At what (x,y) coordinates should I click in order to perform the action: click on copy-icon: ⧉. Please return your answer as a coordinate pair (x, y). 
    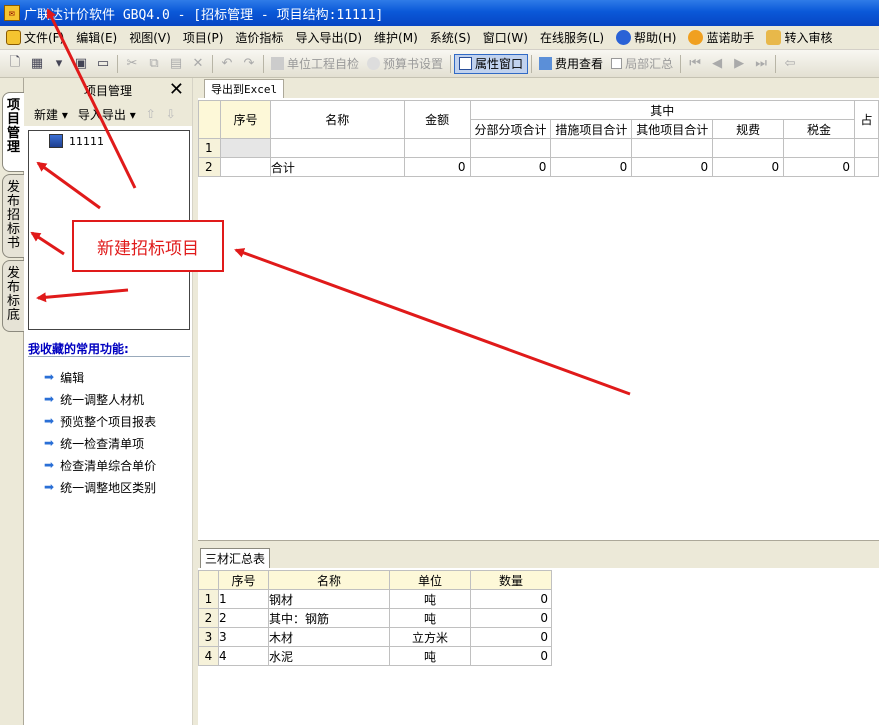
    Looking at the image, I should click on (154, 64).